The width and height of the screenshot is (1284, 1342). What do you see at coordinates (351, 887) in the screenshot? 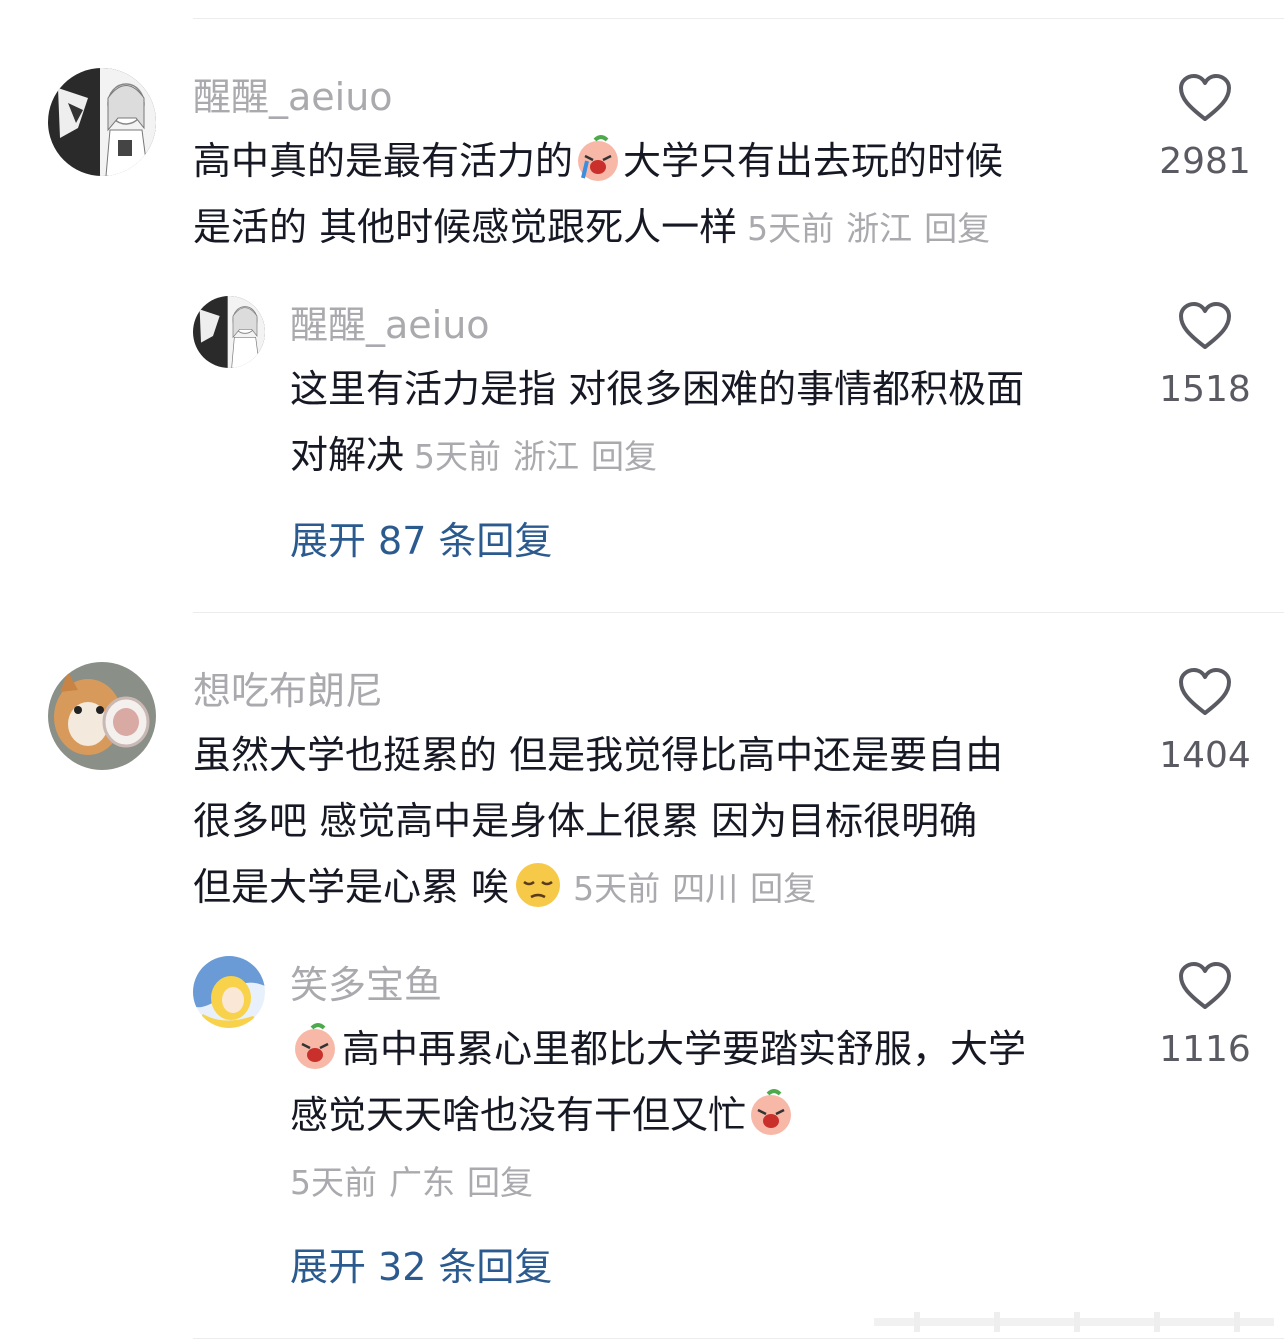
I see `comment-text-line: 但是大学是心累 唉` at bounding box center [351, 887].